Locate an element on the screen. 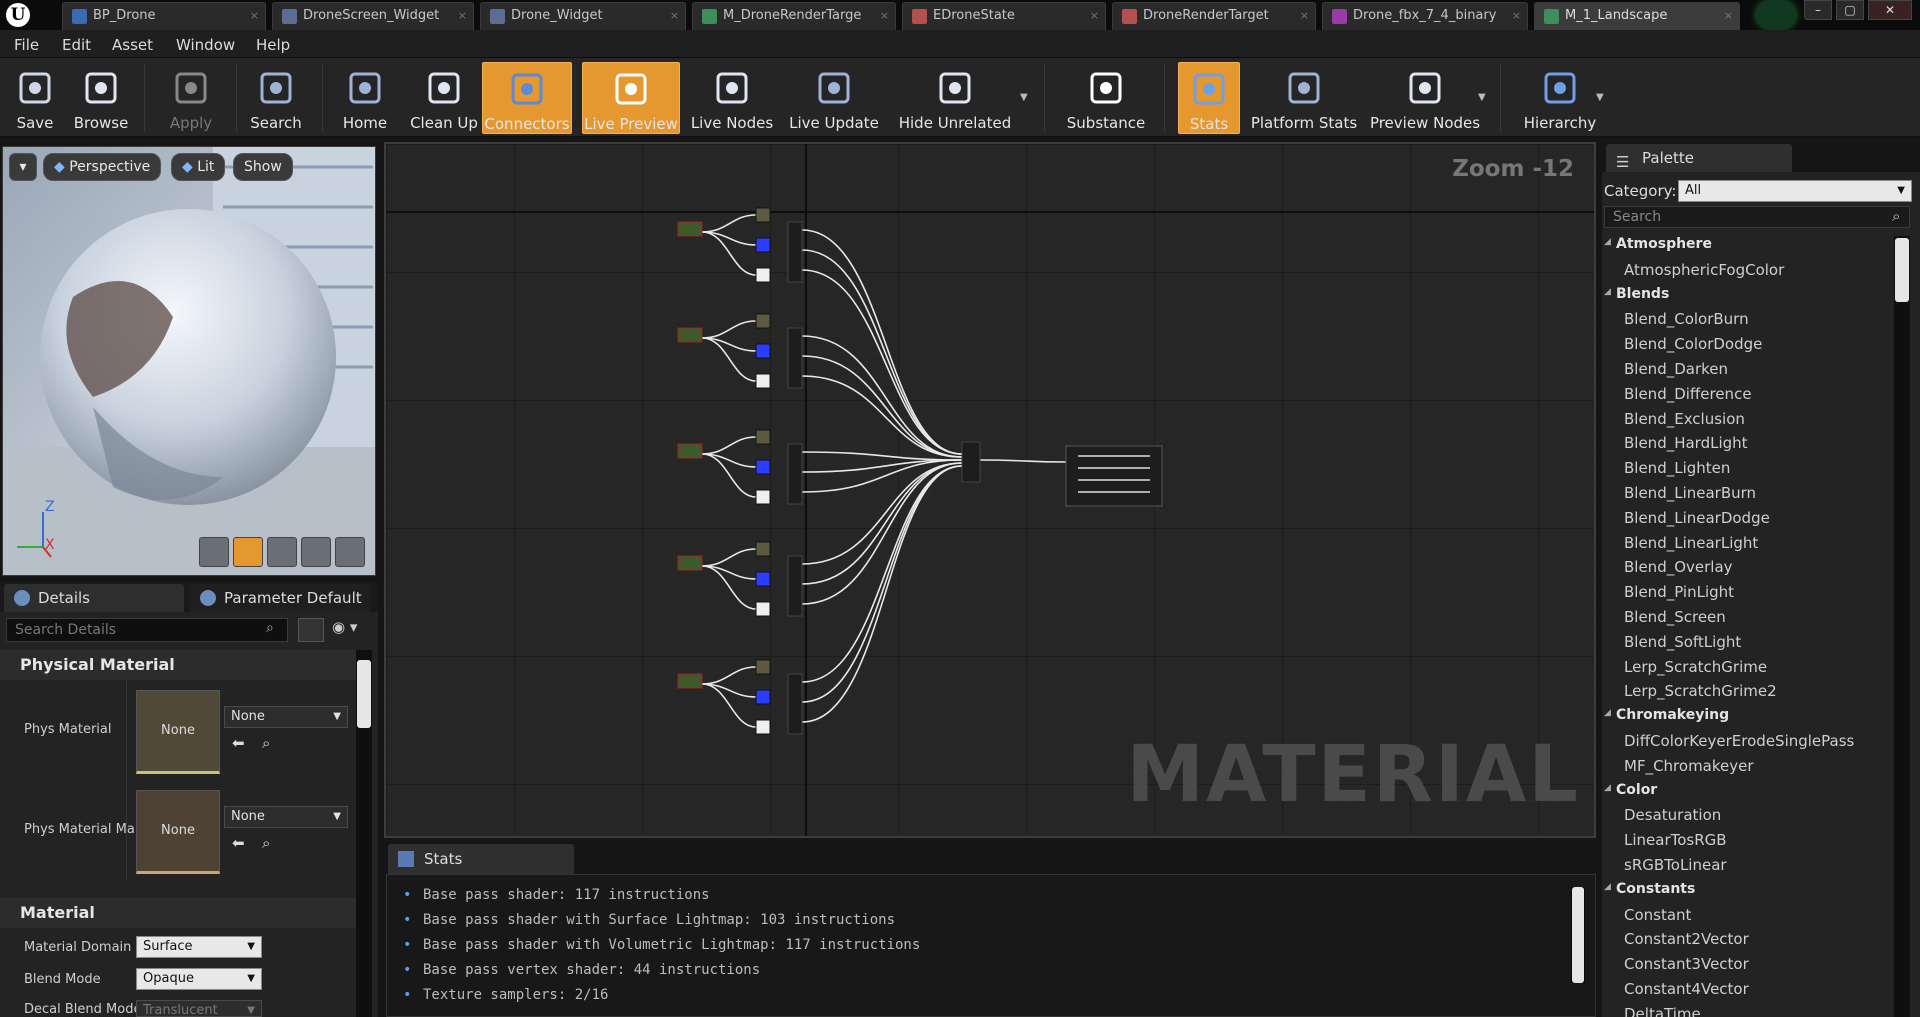 This screenshot has height=1017, width=1920. document-tab: DroneRenderTarget × is located at coordinates (1214, 16).